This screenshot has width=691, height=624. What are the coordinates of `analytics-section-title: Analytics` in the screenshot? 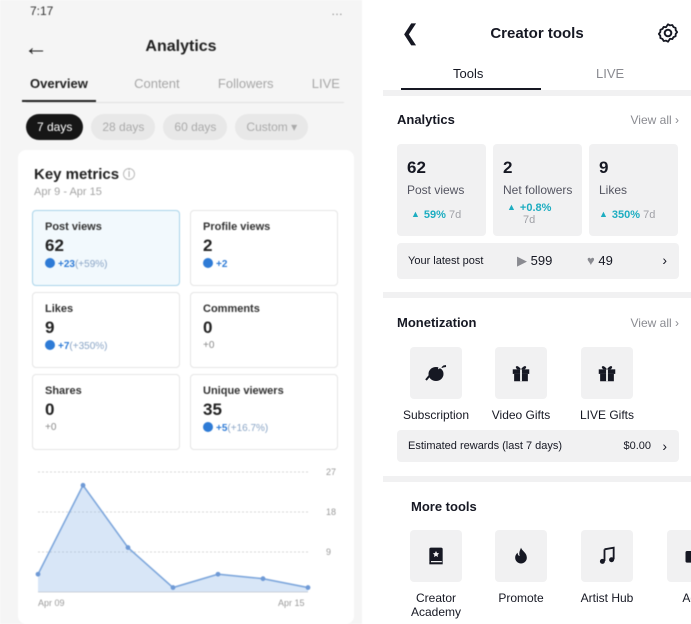 It's located at (426, 119).